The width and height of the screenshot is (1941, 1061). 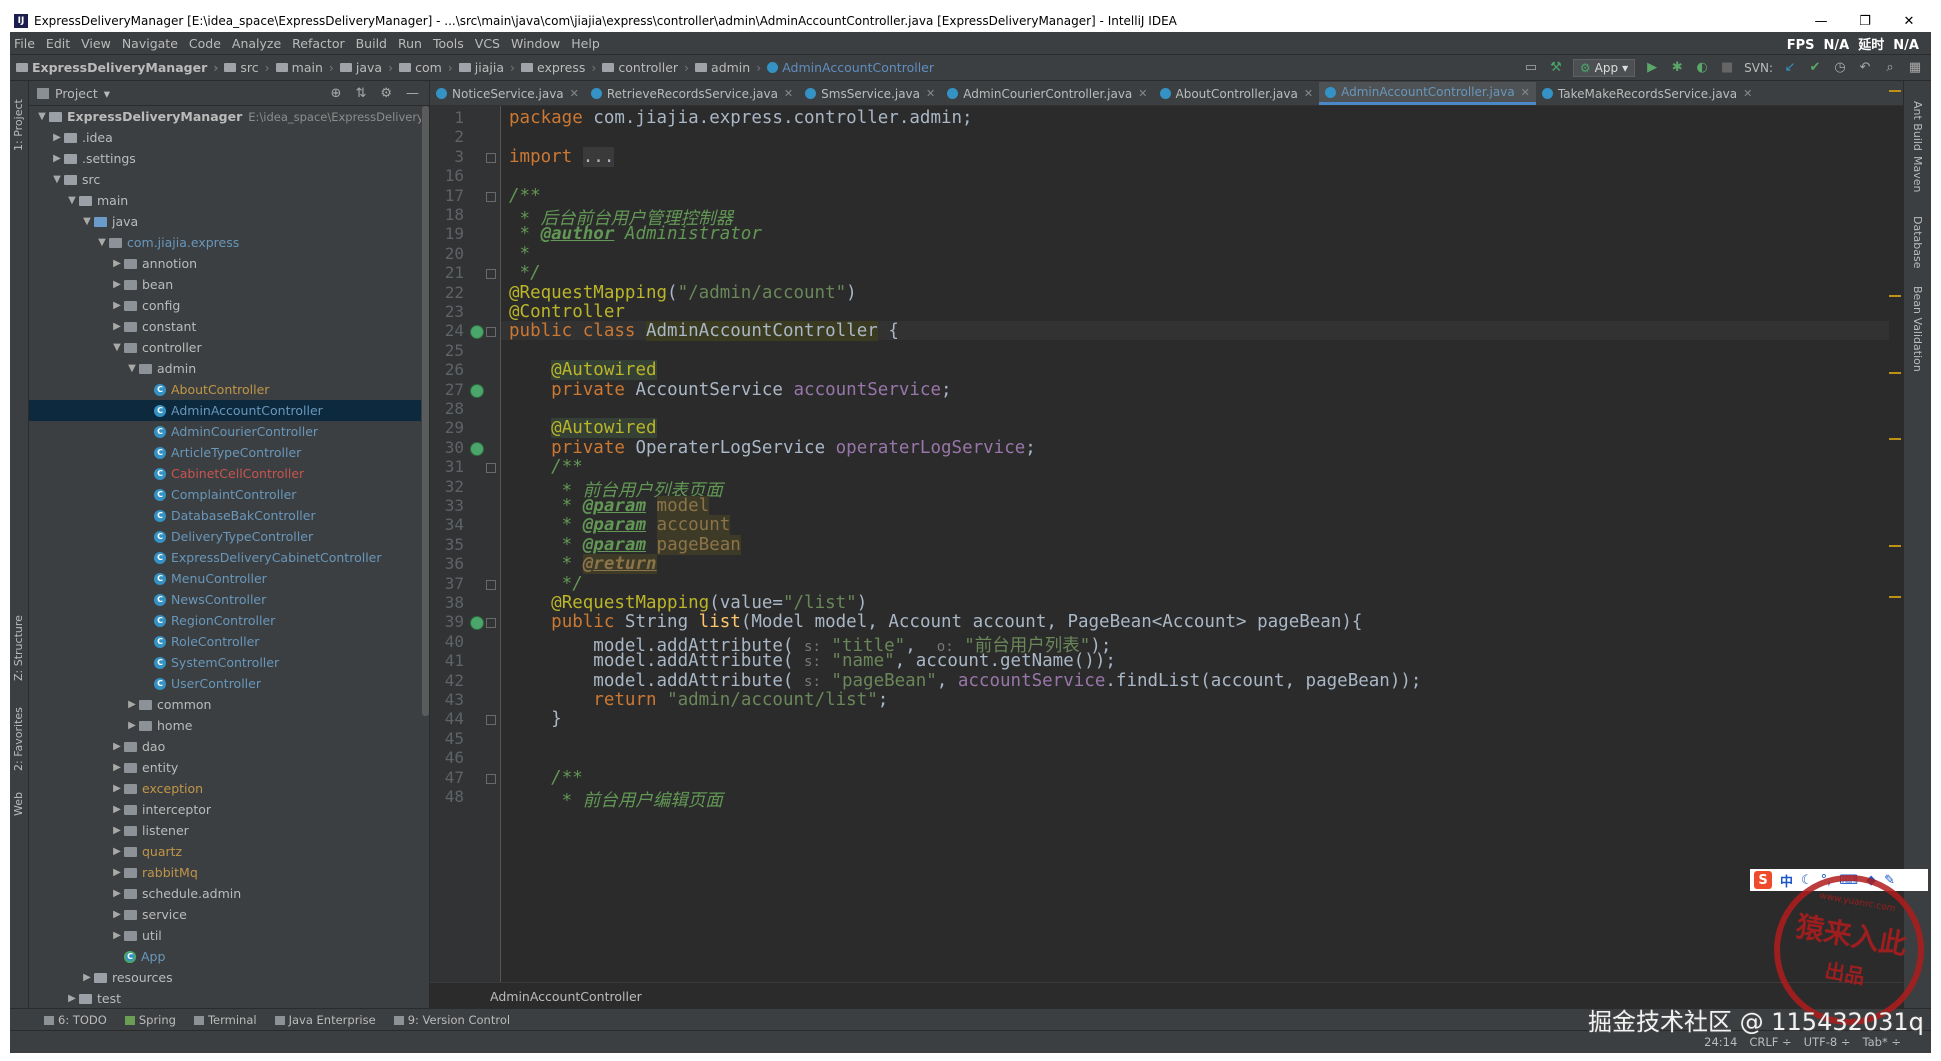 I want to click on tree-node: ▶ common, so click(x=225, y=704).